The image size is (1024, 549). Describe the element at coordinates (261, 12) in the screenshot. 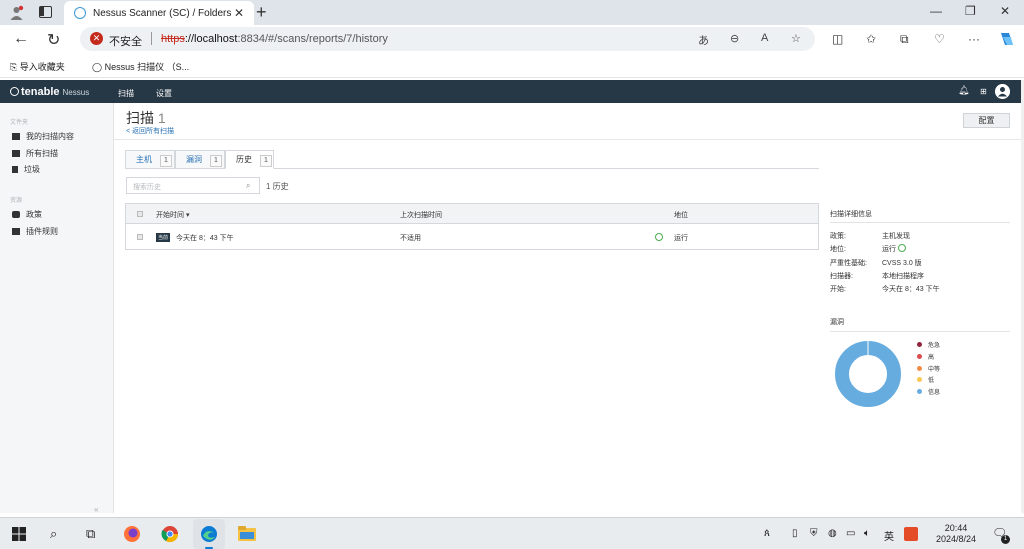

I see `new-tab-icon: +` at that location.